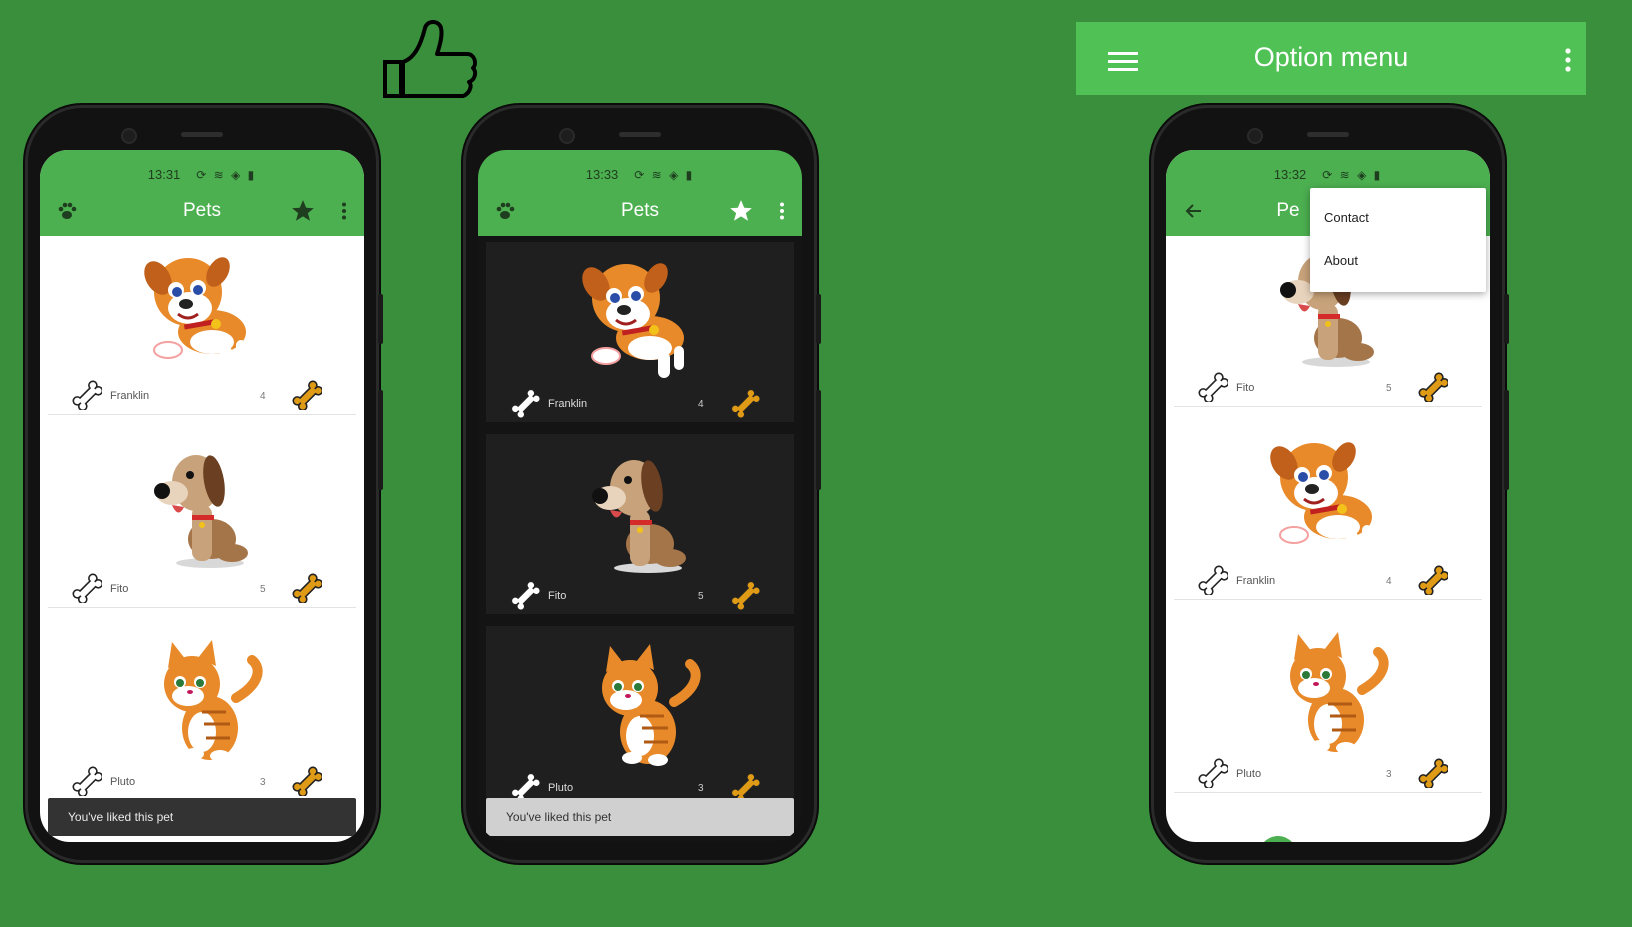 The height and width of the screenshot is (927, 1632). Describe the element at coordinates (602, 174) in the screenshot. I see `status-time: 13:33` at that location.